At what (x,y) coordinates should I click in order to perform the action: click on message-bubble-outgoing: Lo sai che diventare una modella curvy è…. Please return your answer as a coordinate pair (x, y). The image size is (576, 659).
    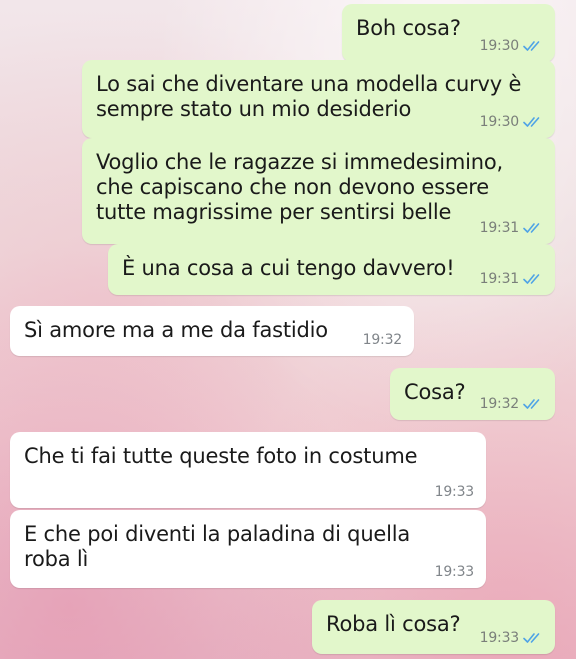
    Looking at the image, I should click on (318, 99).